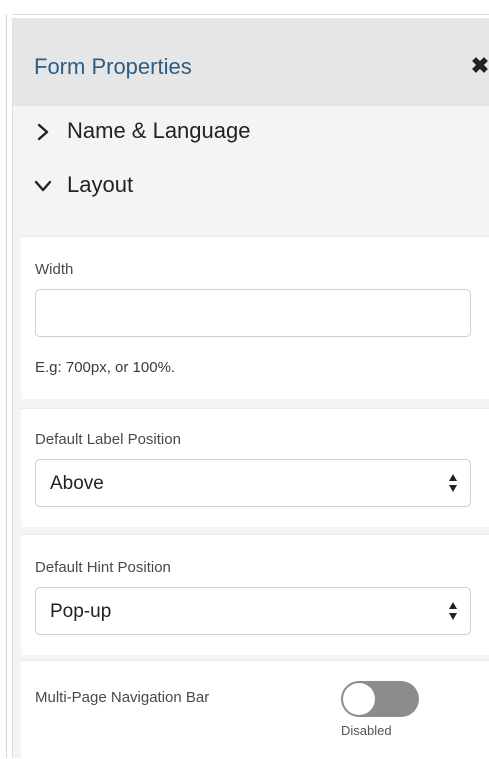 The height and width of the screenshot is (759, 489). What do you see at coordinates (122, 697) in the screenshot?
I see `nav-bar-label: Multi-Page Navigation Bar` at bounding box center [122, 697].